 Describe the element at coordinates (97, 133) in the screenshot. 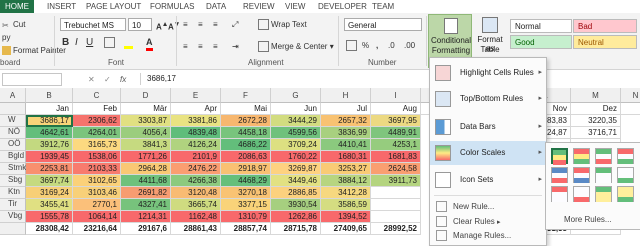

I see `data-cell: 4264,01` at that location.